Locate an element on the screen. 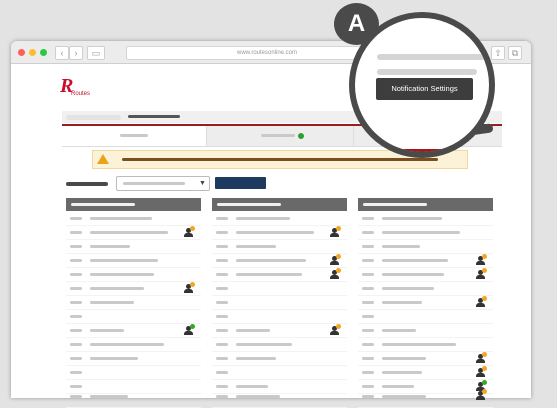 This screenshot has height=408, width=557. breadcrumb-current is located at coordinates (154, 116).